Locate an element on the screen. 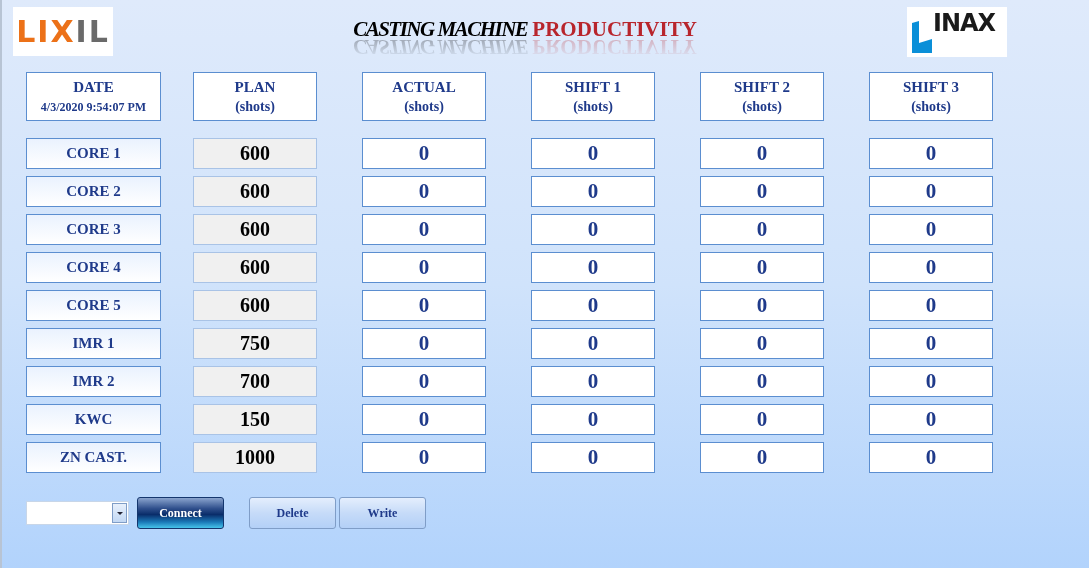 This screenshot has width=1089, height=568. row-label: CORE 5 is located at coordinates (93, 305).